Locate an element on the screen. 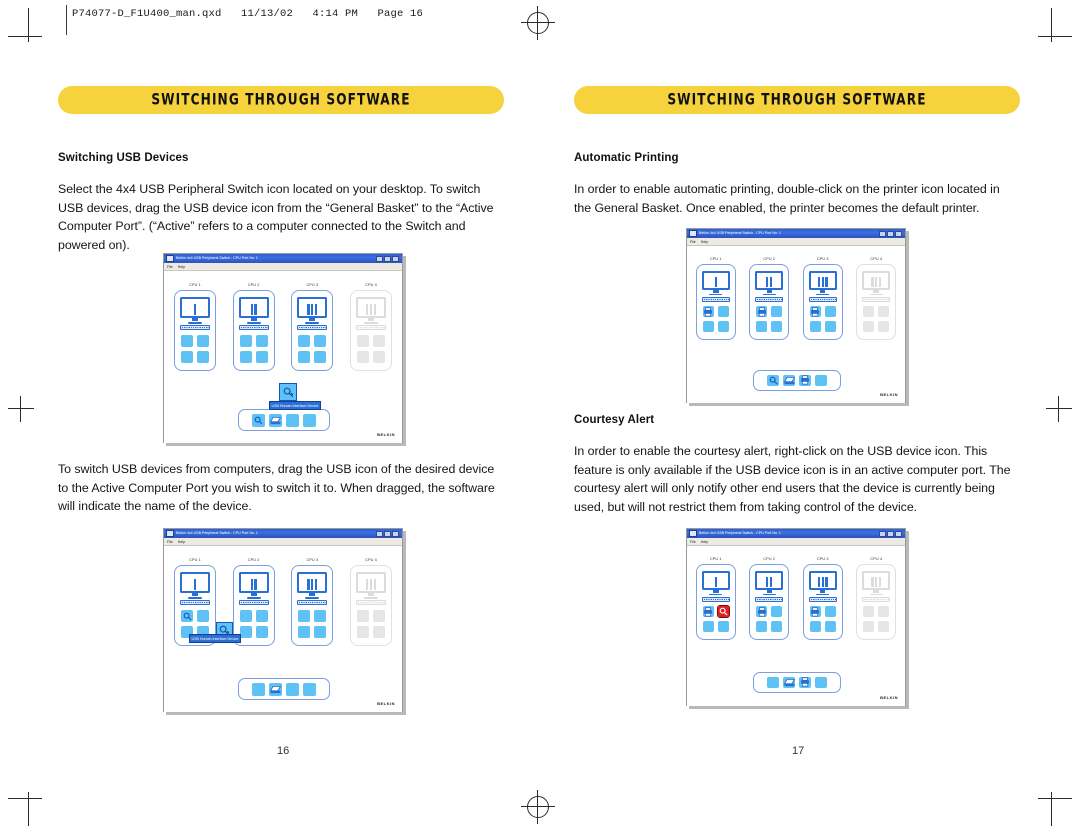 The image size is (1080, 834). cpu-port-2: CPU 2 is located at coordinates (253, 602).